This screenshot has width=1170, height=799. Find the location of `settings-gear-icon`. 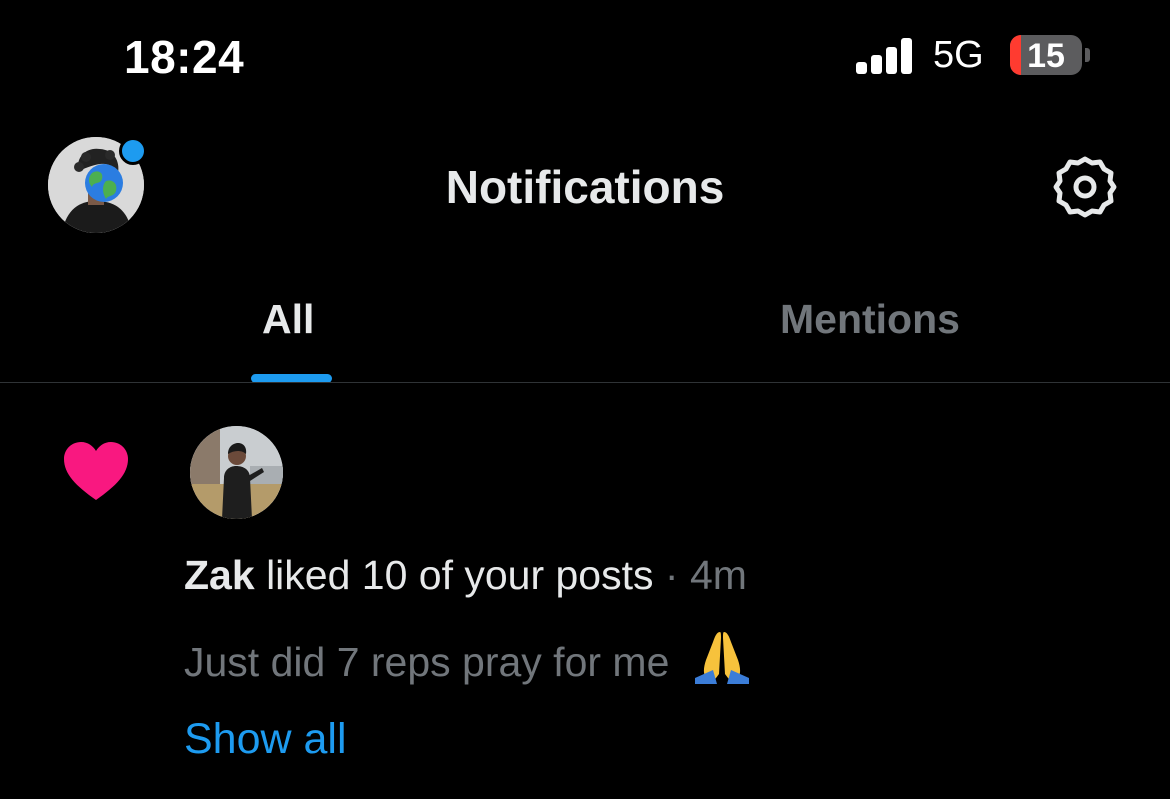

settings-gear-icon is located at coordinates (1085, 187).